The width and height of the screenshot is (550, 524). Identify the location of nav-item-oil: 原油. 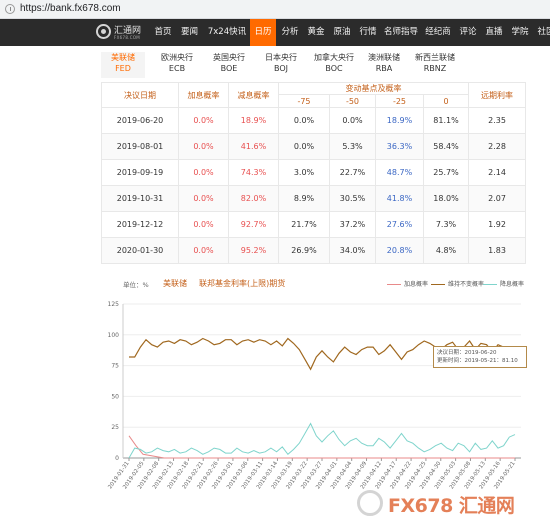
(342, 32).